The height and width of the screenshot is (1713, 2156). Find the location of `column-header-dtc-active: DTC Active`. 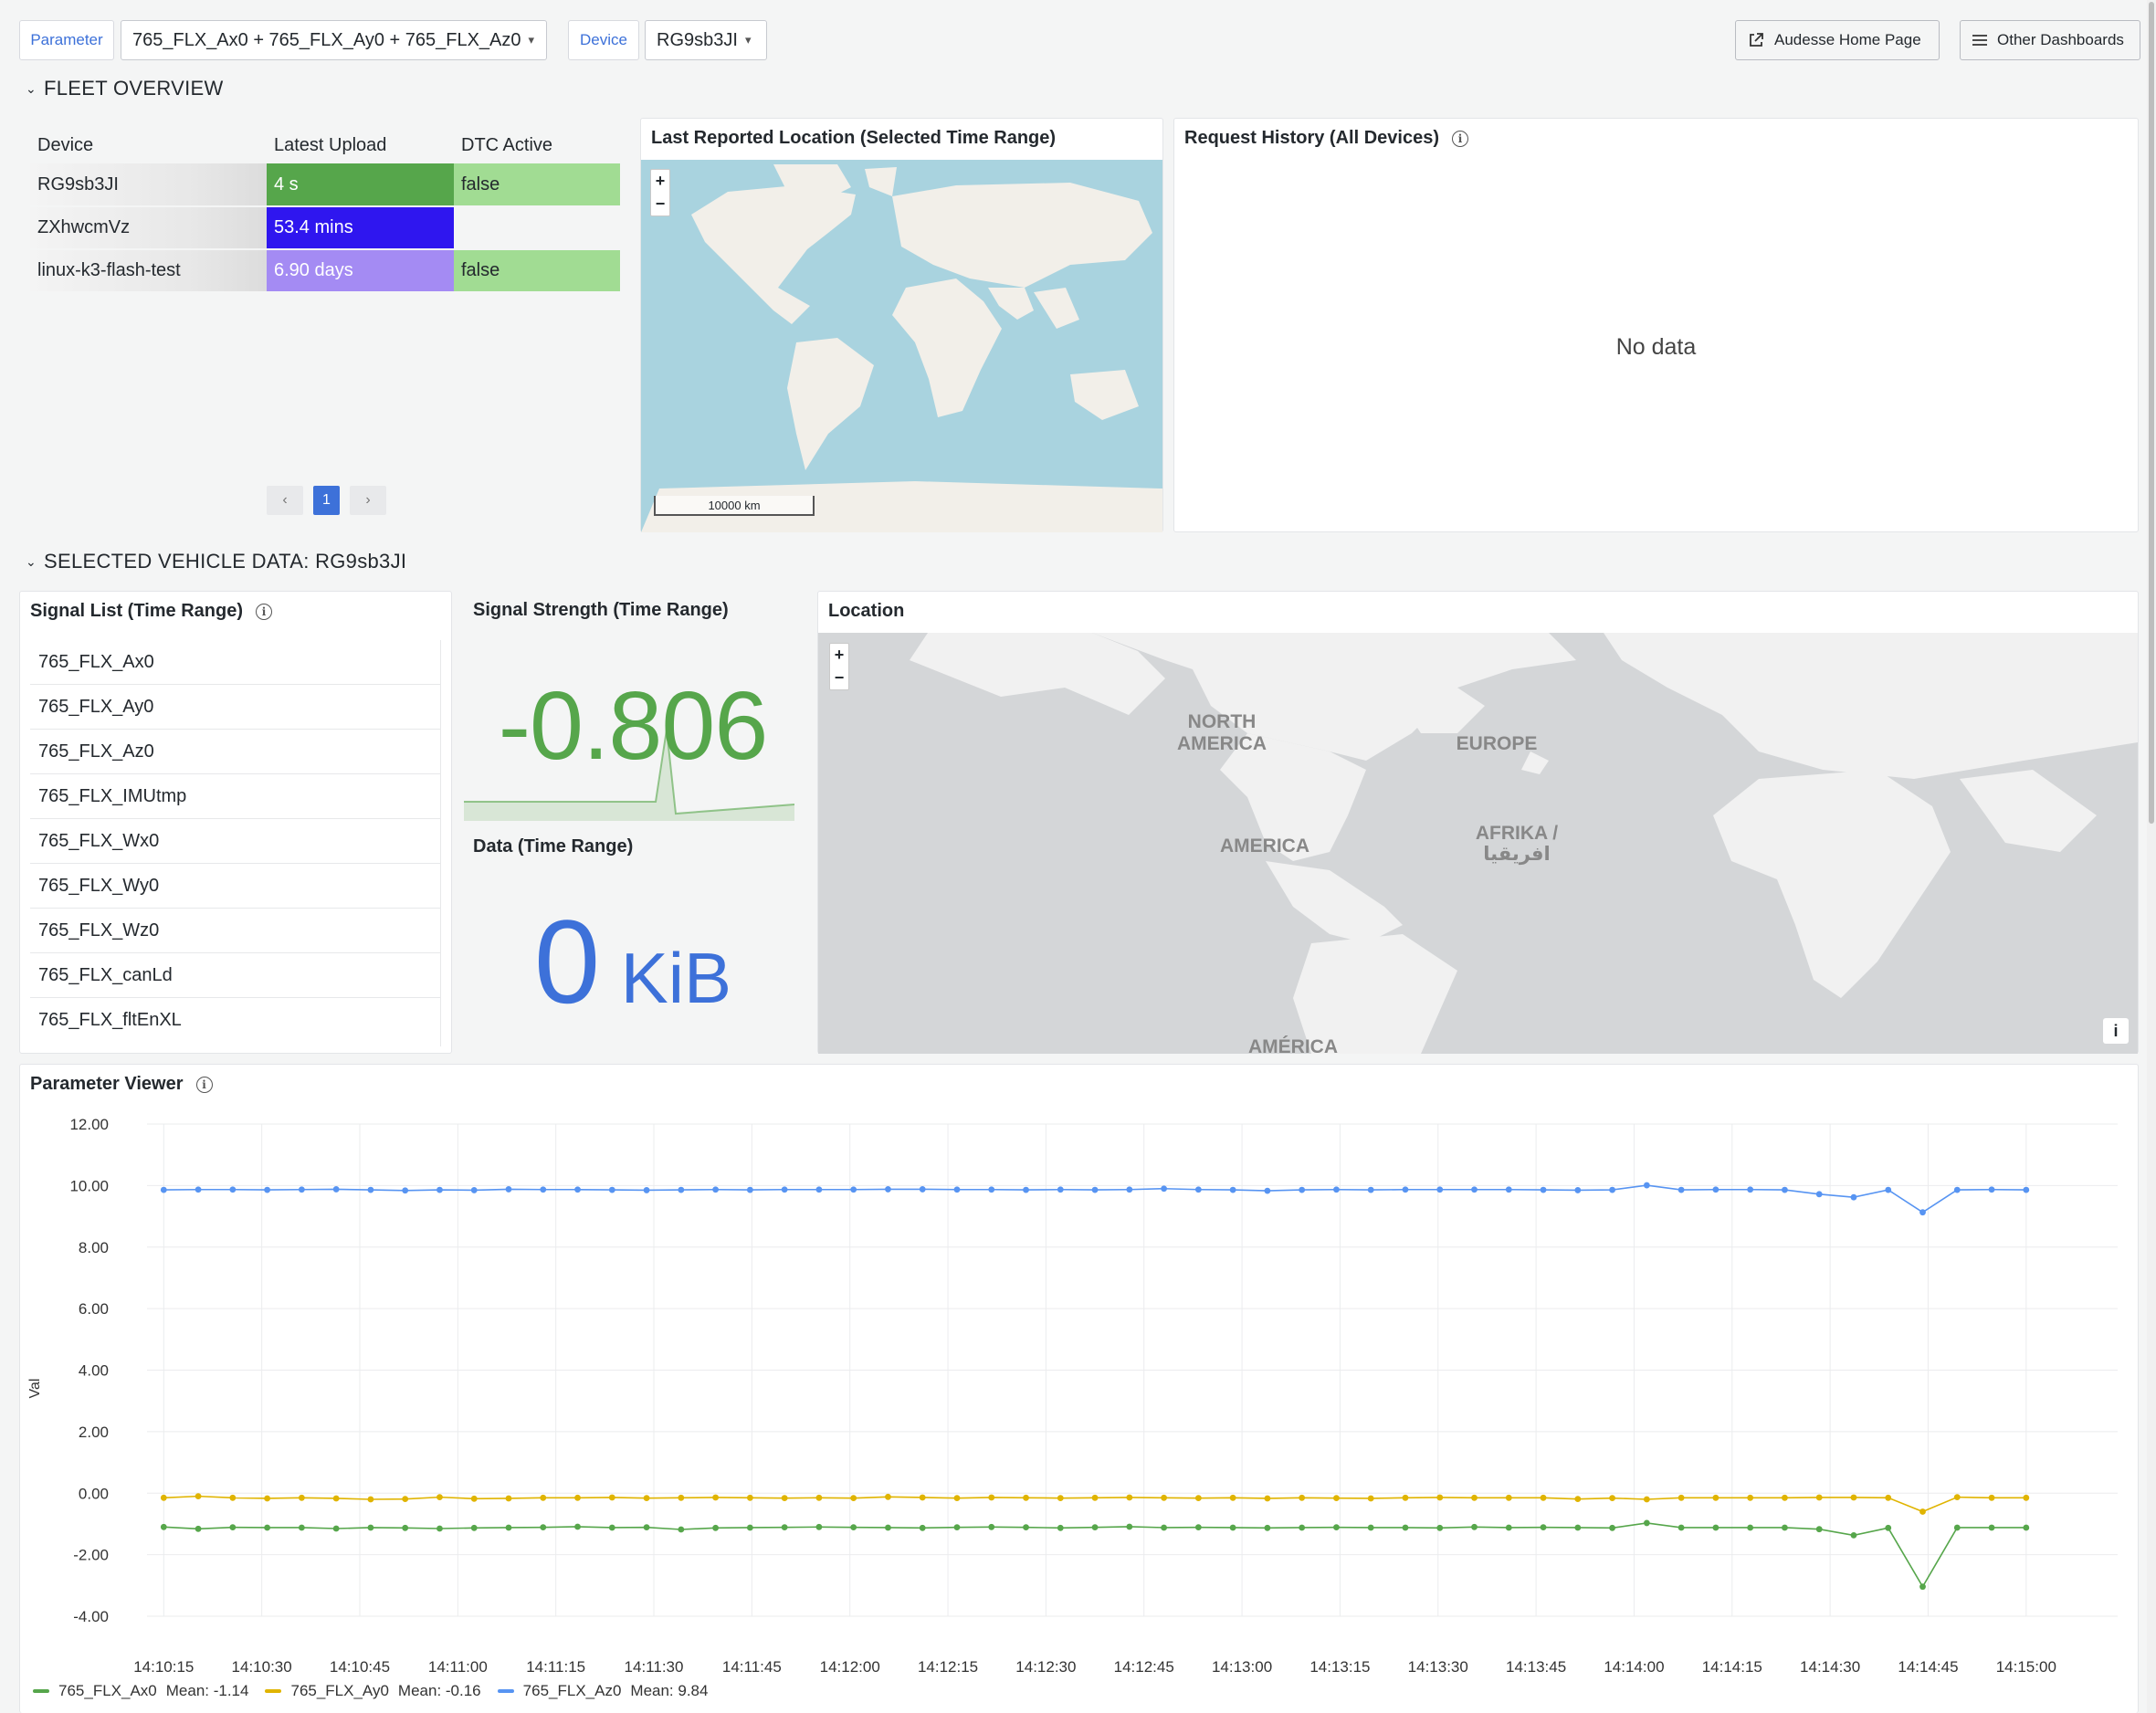

column-header-dtc-active: DTC Active is located at coordinates (537, 145).